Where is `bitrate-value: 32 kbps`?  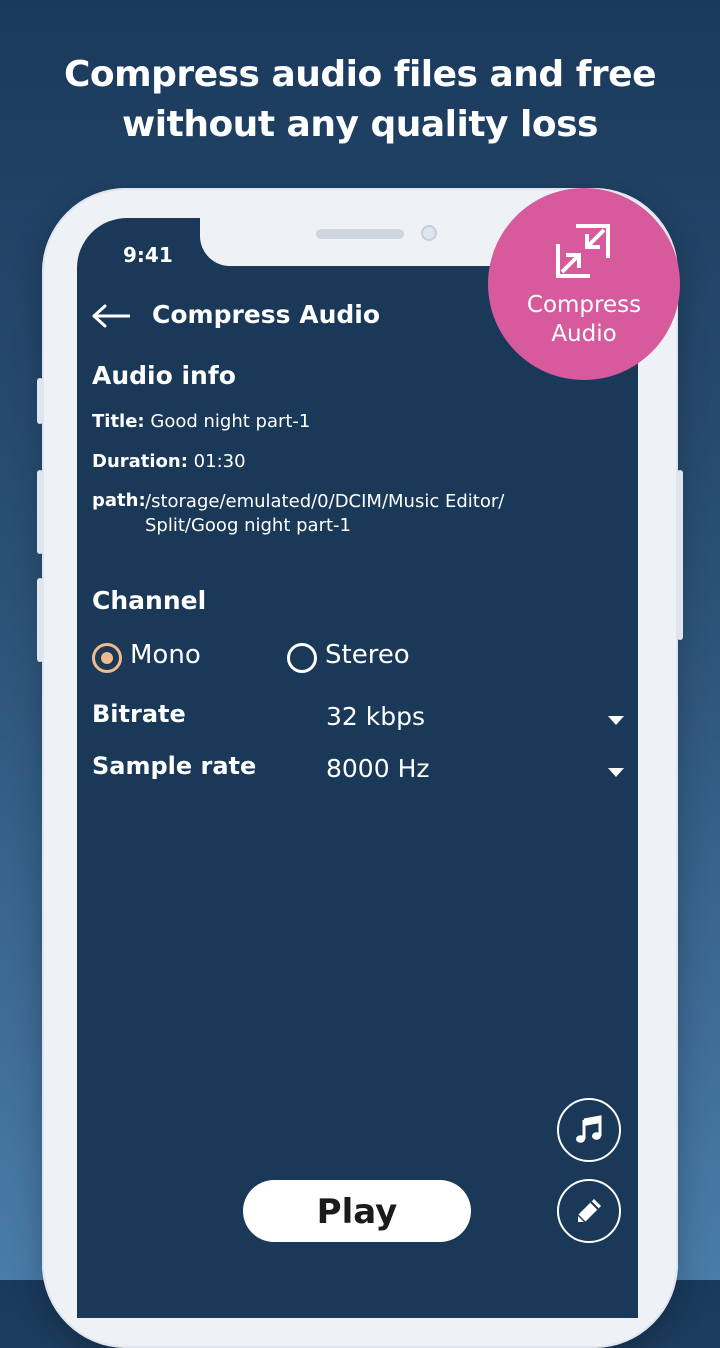 bitrate-value: 32 kbps is located at coordinates (375, 716).